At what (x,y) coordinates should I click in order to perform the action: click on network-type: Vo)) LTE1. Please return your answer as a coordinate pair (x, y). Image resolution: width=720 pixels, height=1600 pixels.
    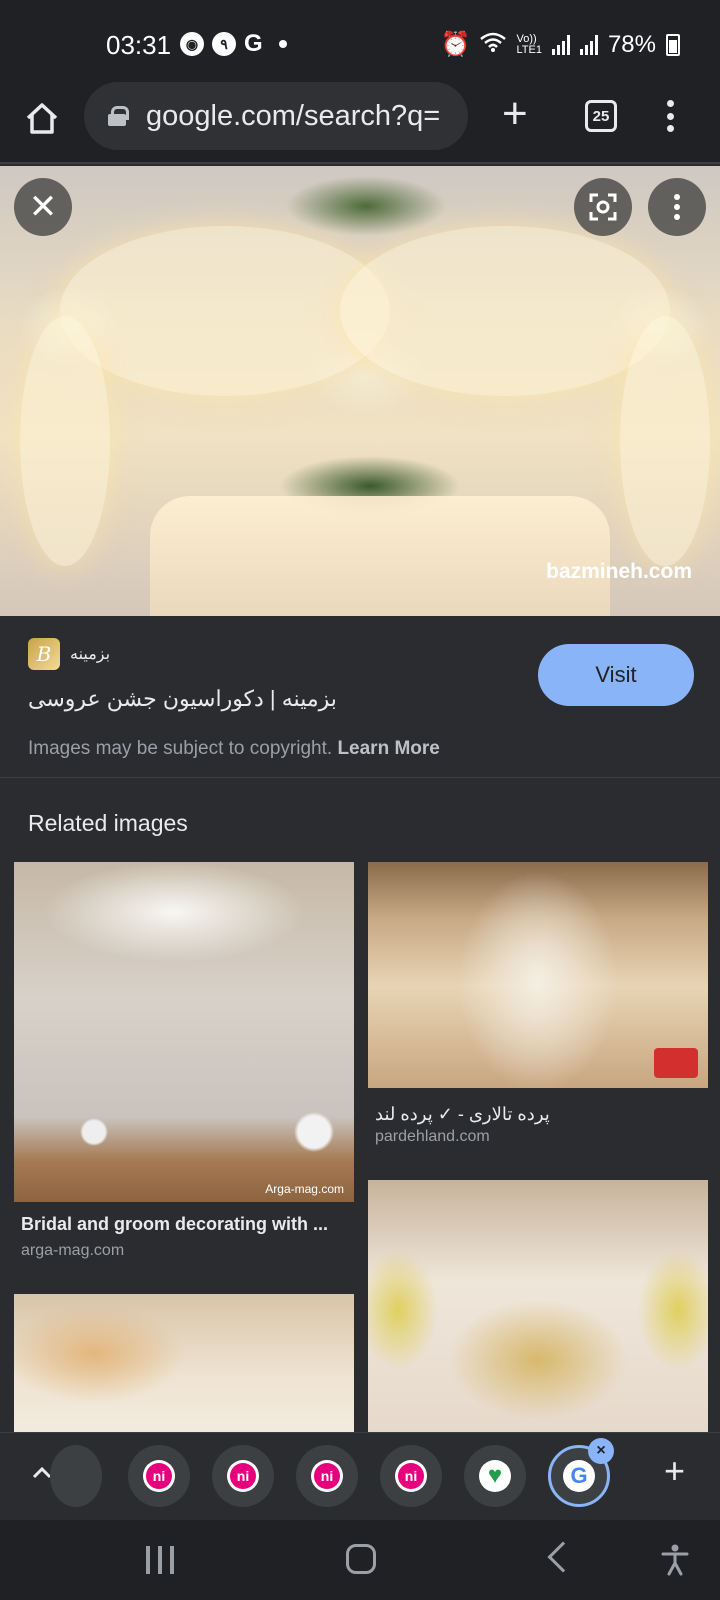
    Looking at the image, I should click on (529, 44).